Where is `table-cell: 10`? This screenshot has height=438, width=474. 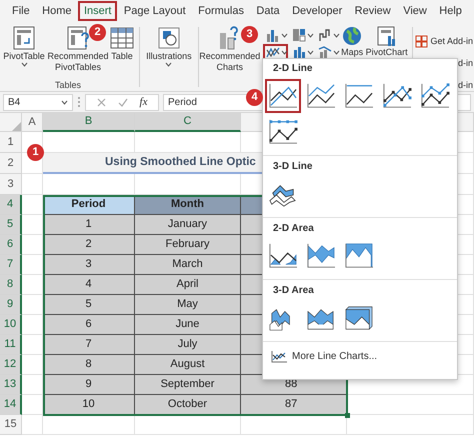 table-cell: 10 is located at coordinates (89, 405).